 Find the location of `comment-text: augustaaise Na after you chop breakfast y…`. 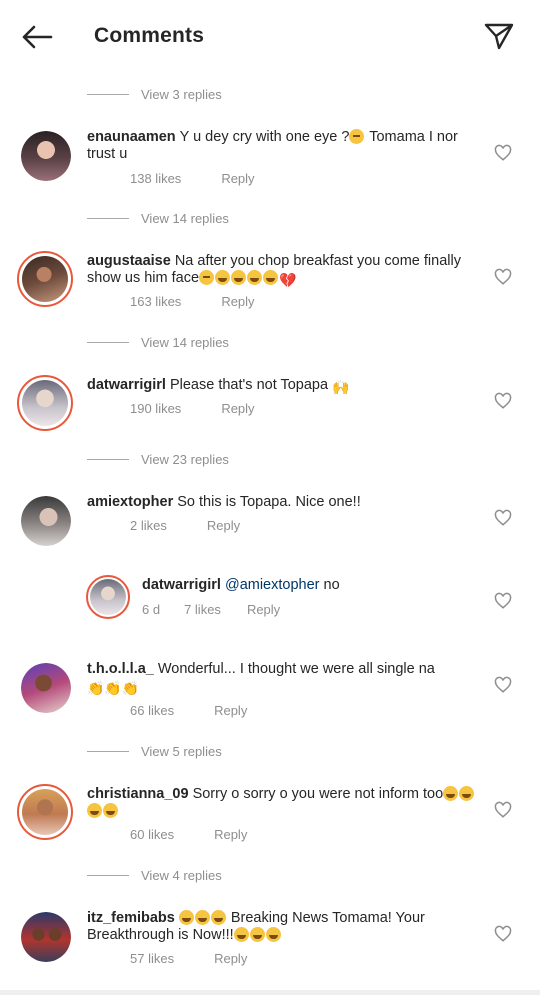

comment-text: augustaaise Na after you chop breakfast y… is located at coordinates (274, 270).